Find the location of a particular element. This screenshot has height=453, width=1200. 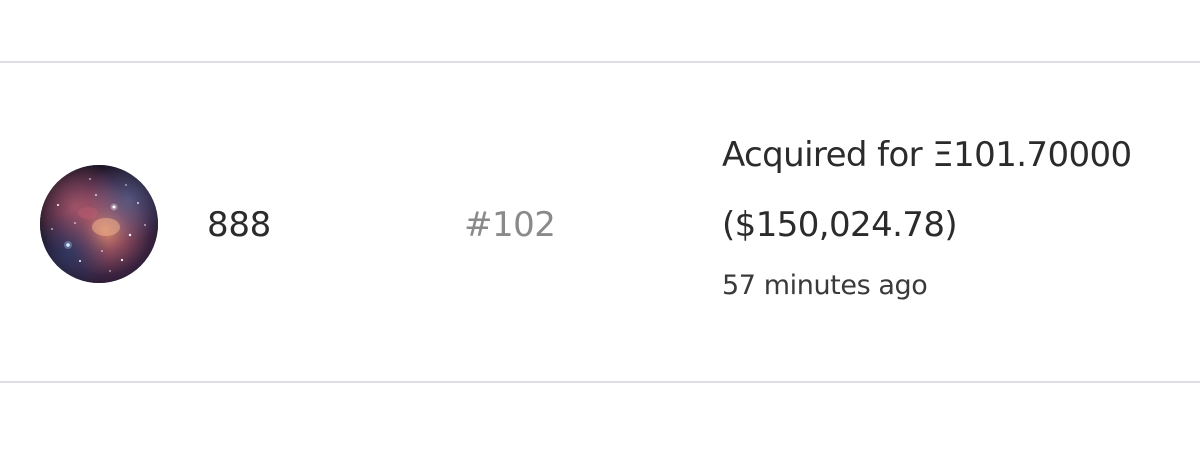

eth-symbol-icon: Ξ is located at coordinates (943, 155).